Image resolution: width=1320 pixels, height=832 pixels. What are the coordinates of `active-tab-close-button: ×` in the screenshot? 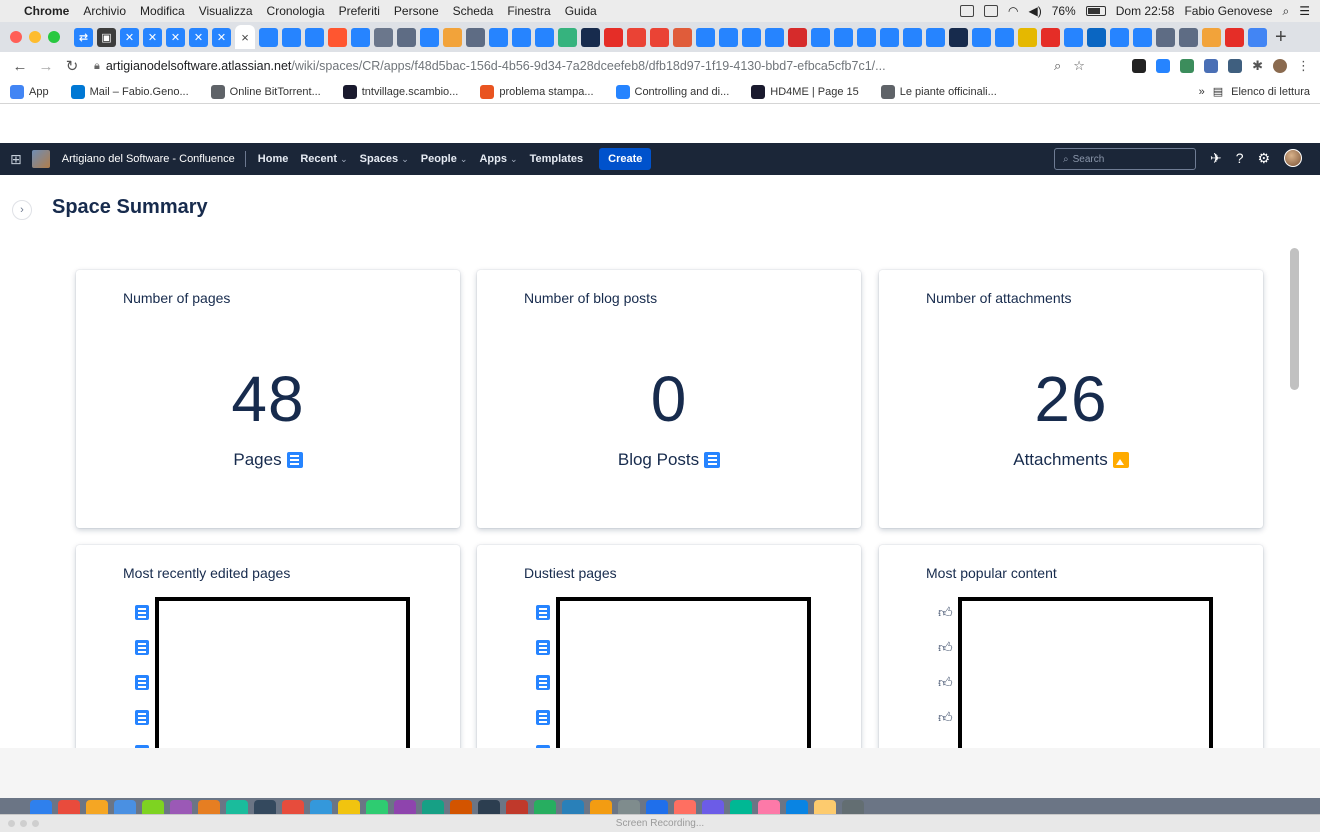 It's located at (245, 37).